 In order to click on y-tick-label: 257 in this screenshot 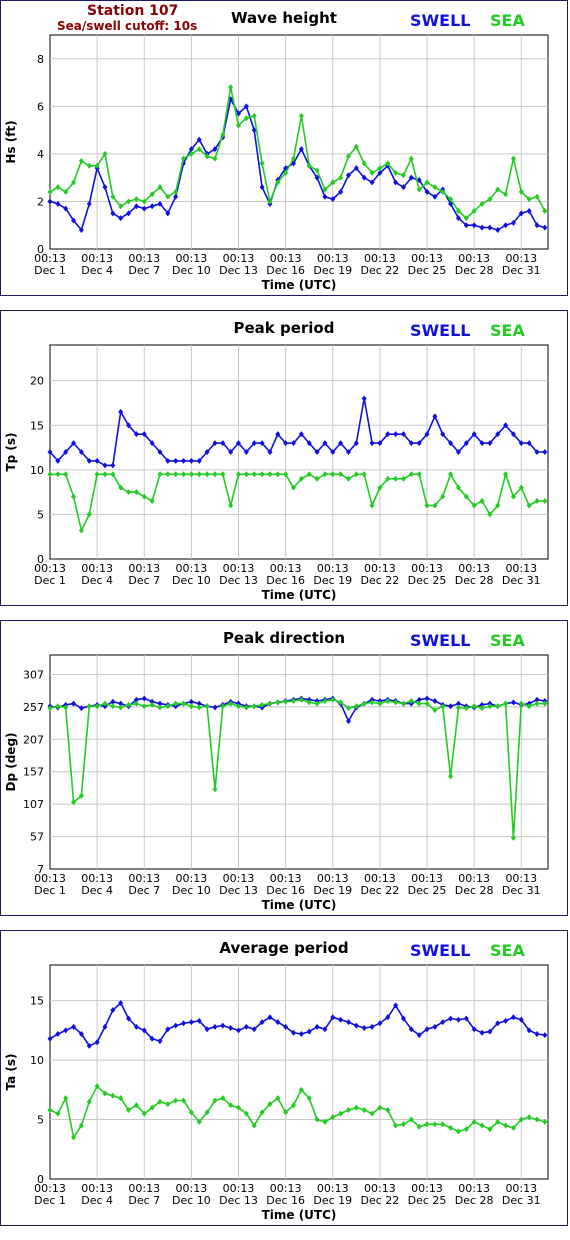, I will do `click(33, 707)`.